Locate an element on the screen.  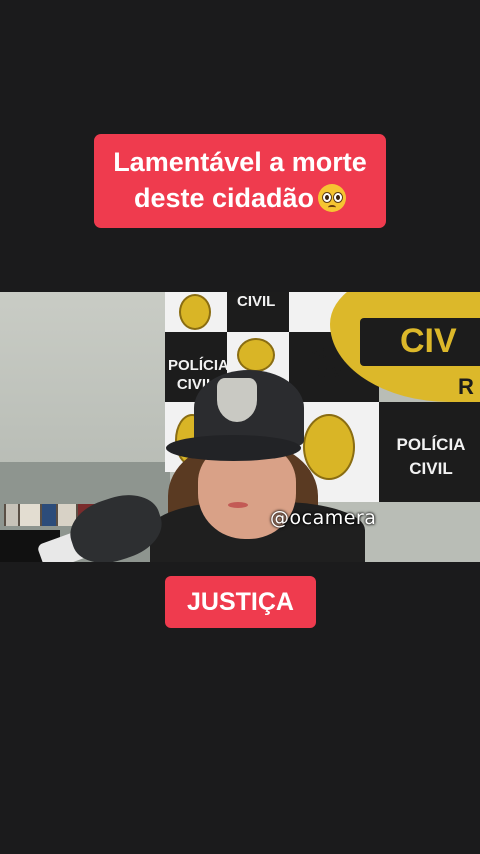
caption-top-banner: Lamentável a morte deste cidadão is located at coordinates (240, 181).